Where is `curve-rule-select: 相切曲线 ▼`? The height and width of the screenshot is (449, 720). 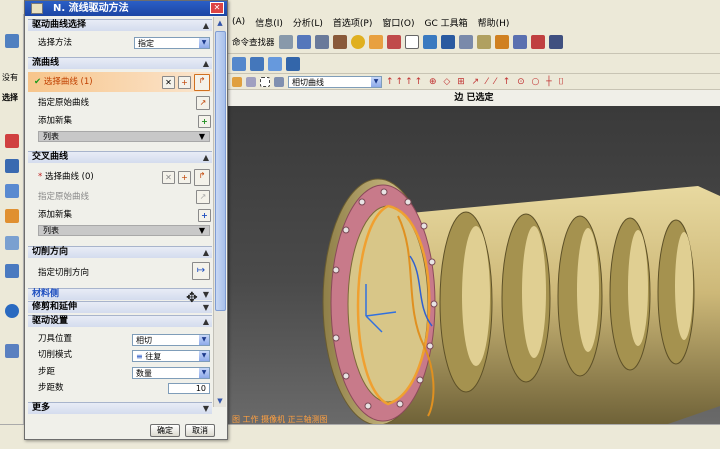 curve-rule-select: 相切曲线 ▼ is located at coordinates (335, 81).